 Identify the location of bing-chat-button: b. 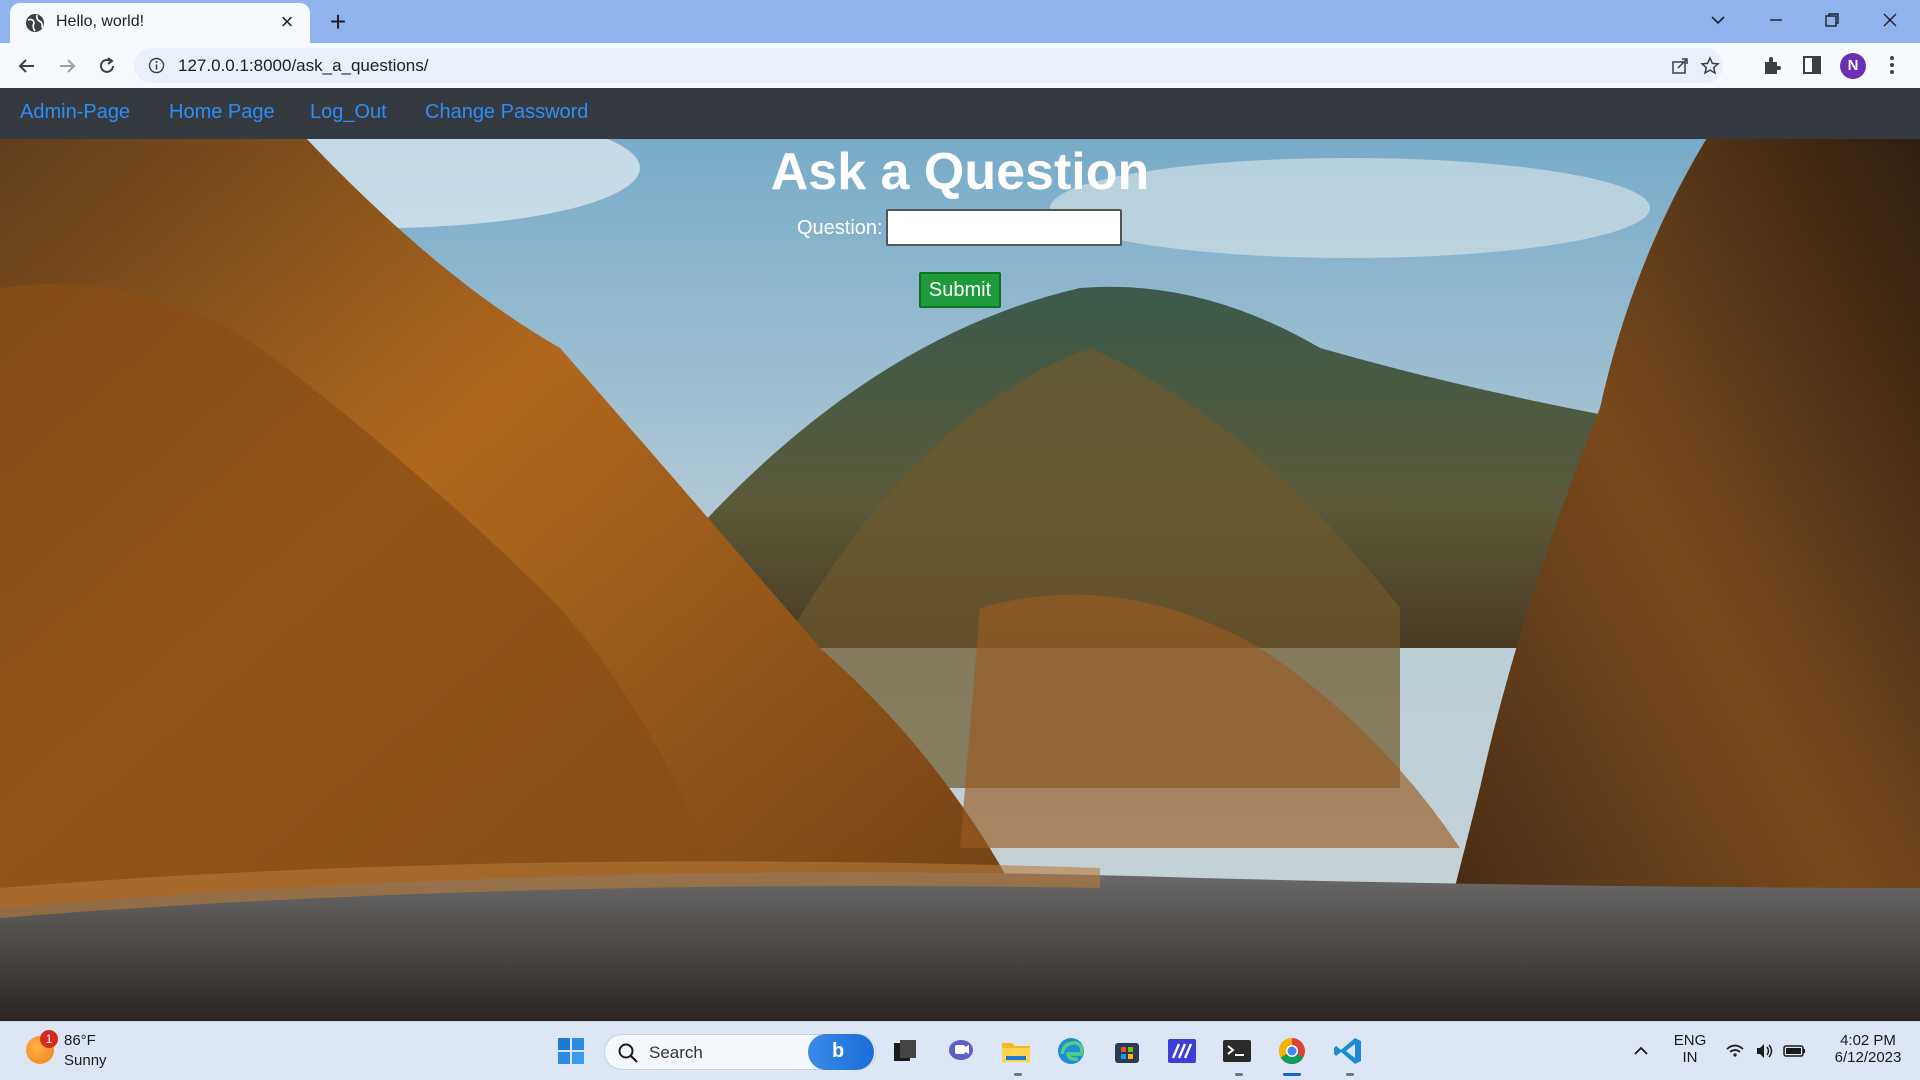
(841, 1052).